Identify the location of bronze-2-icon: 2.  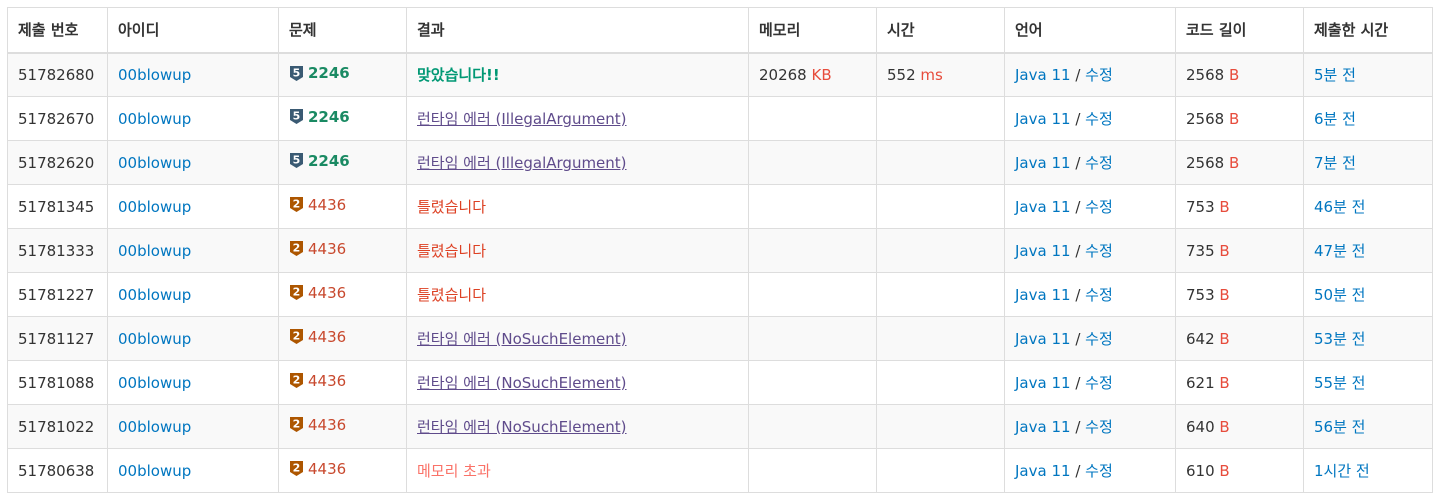
(296, 381).